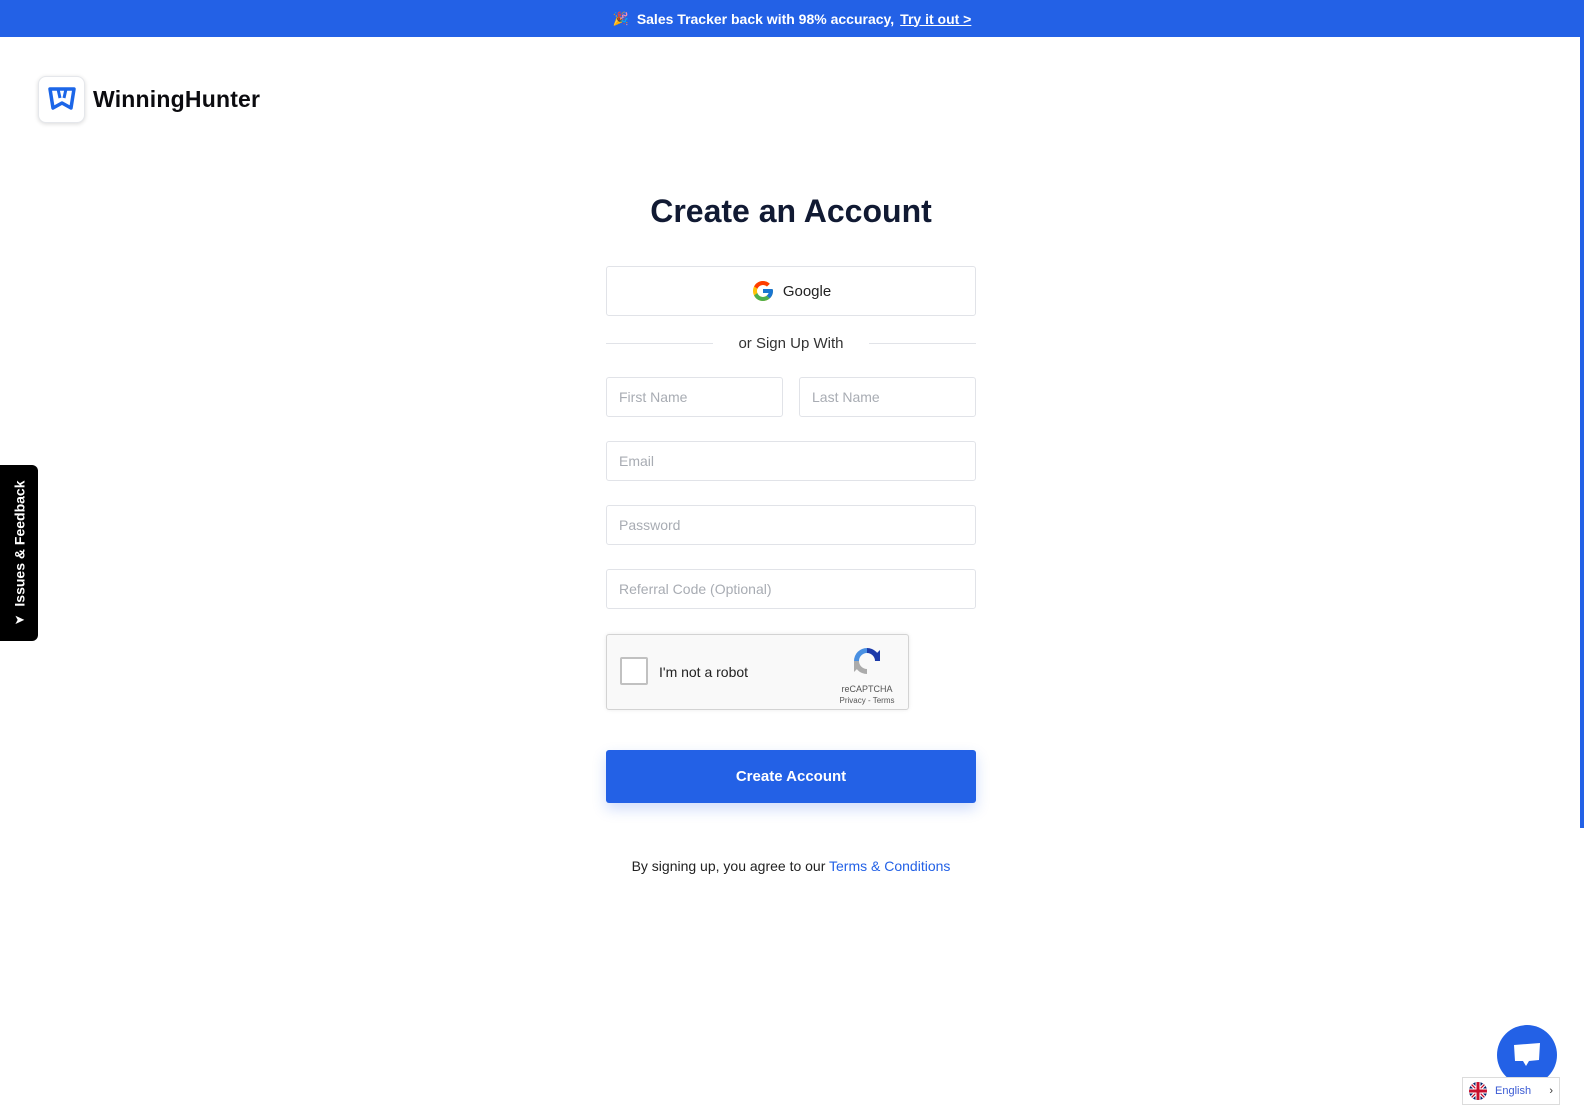 This screenshot has height=1105, width=1584. I want to click on language-label: English, so click(1513, 1091).